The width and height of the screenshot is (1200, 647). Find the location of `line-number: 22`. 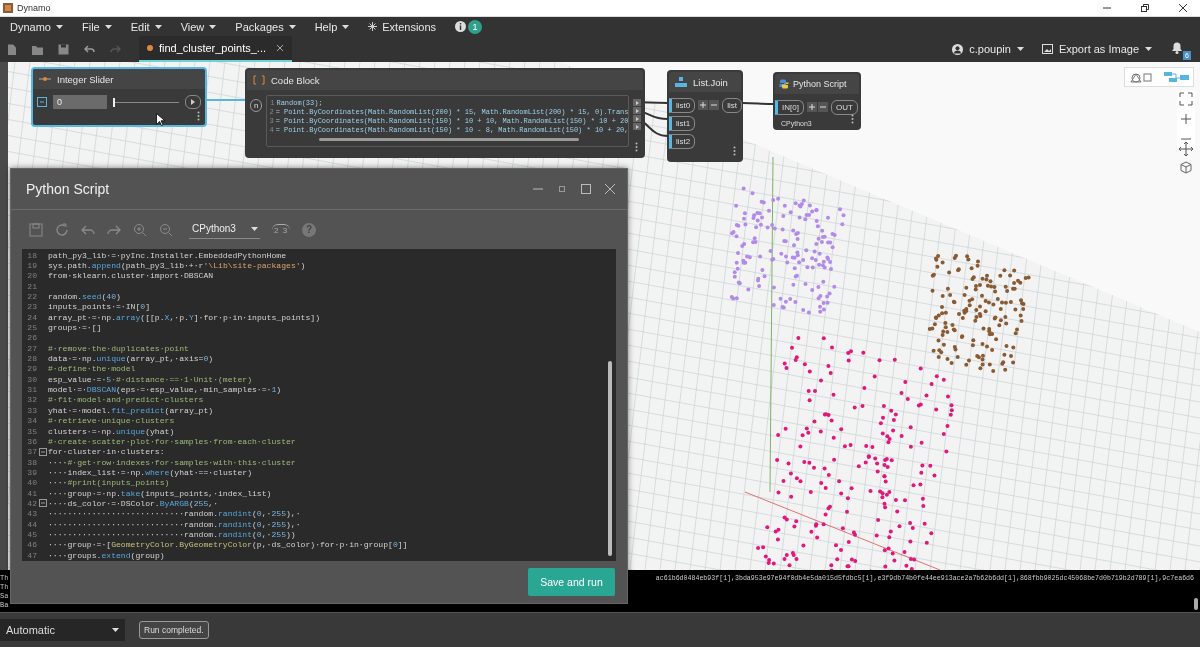

line-number: 22 is located at coordinates (31, 297).